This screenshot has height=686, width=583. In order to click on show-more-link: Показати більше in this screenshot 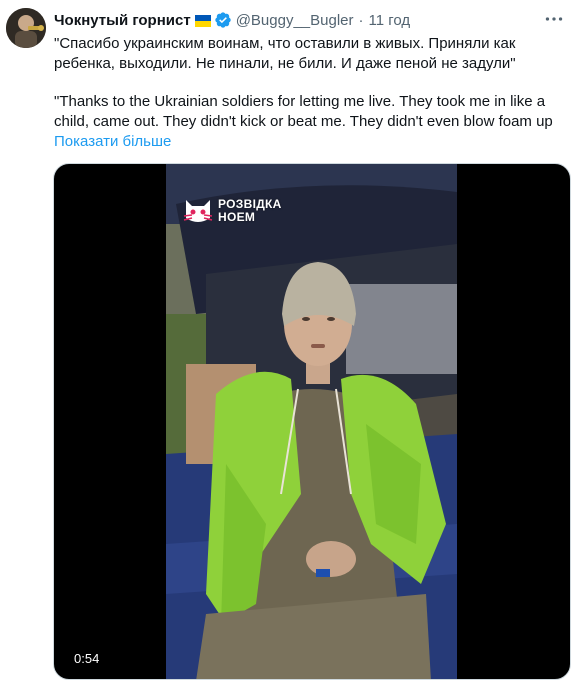, I will do `click(112, 142)`.